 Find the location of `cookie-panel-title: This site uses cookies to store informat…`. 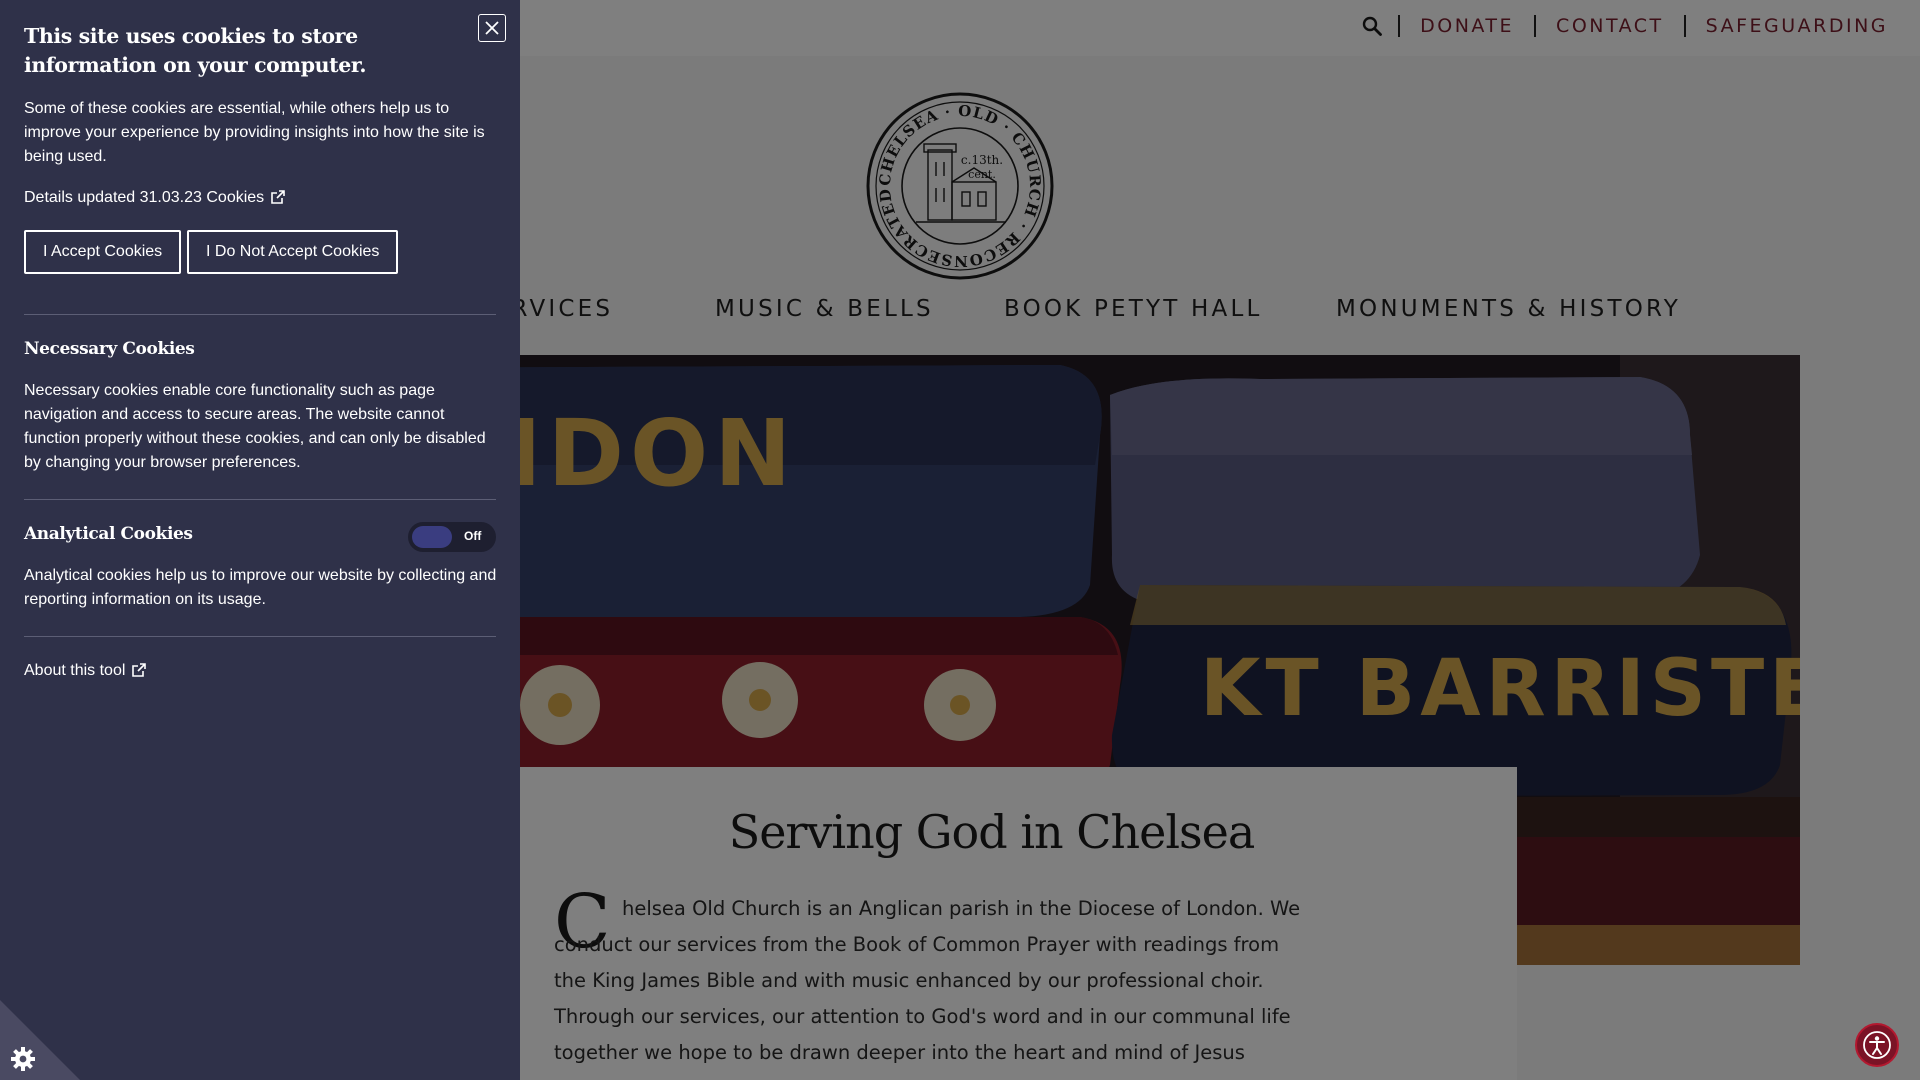

cookie-panel-title: This site uses cookies to store informat… is located at coordinates (195, 50).